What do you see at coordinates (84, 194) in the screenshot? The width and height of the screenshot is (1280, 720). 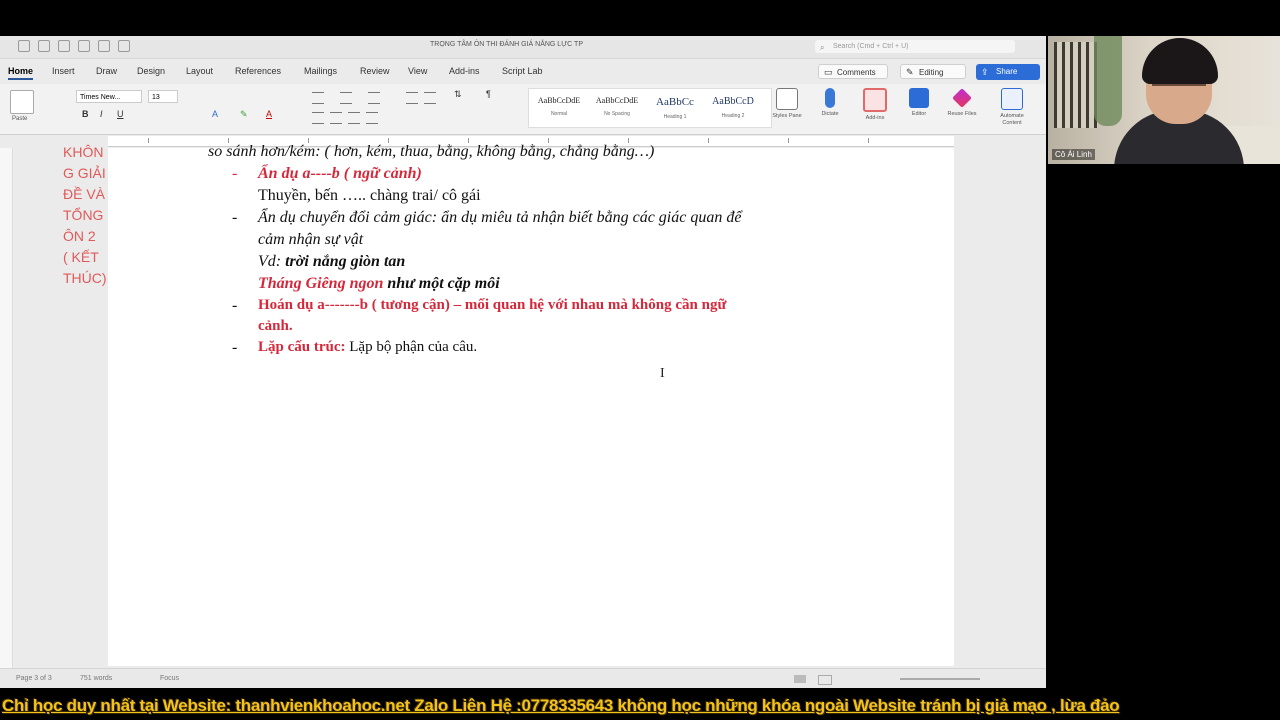 I see `margin-line: ĐỀ VÀ` at bounding box center [84, 194].